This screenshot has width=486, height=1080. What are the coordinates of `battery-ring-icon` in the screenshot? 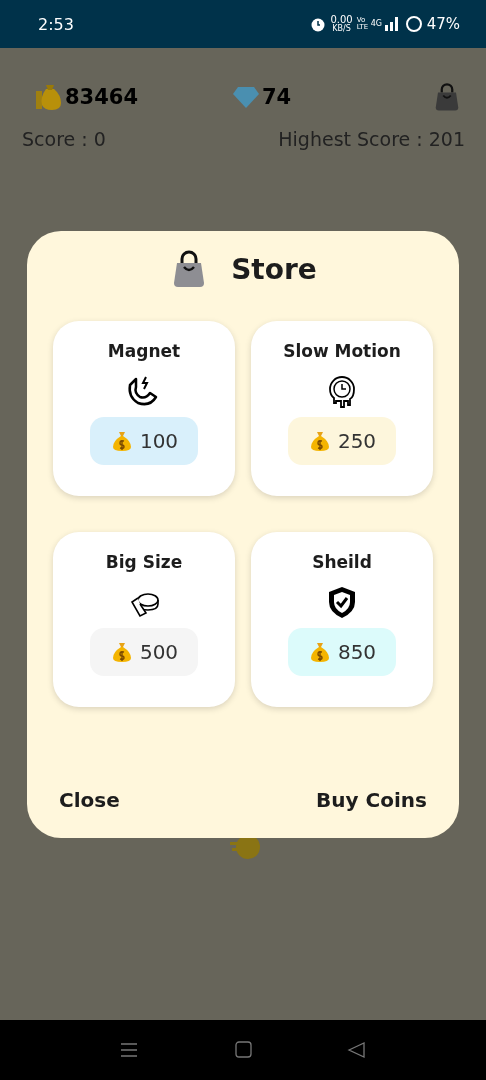 It's located at (413, 24).